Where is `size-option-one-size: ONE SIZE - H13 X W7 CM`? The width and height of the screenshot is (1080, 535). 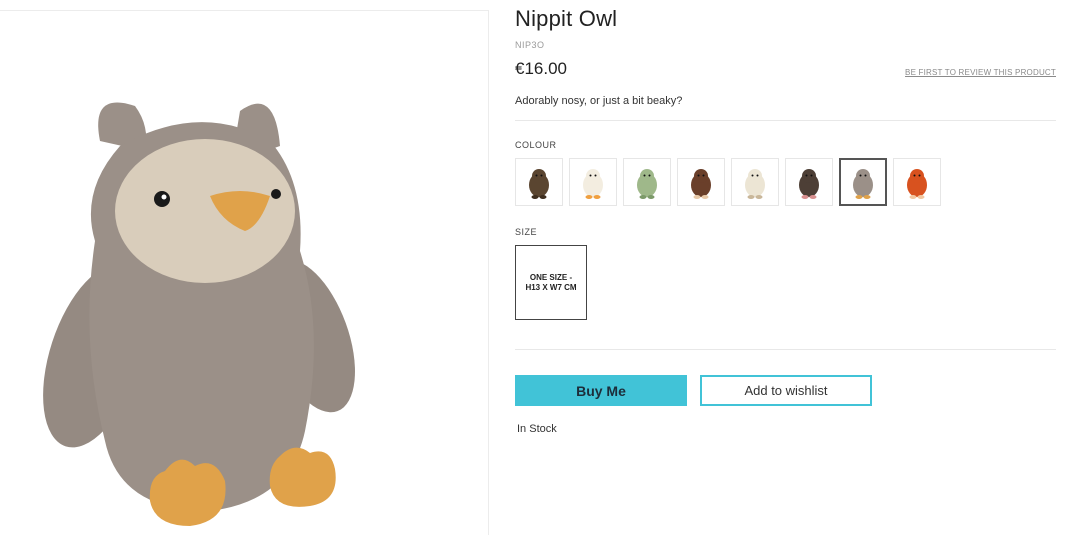 size-option-one-size: ONE SIZE - H13 X W7 CM is located at coordinates (551, 282).